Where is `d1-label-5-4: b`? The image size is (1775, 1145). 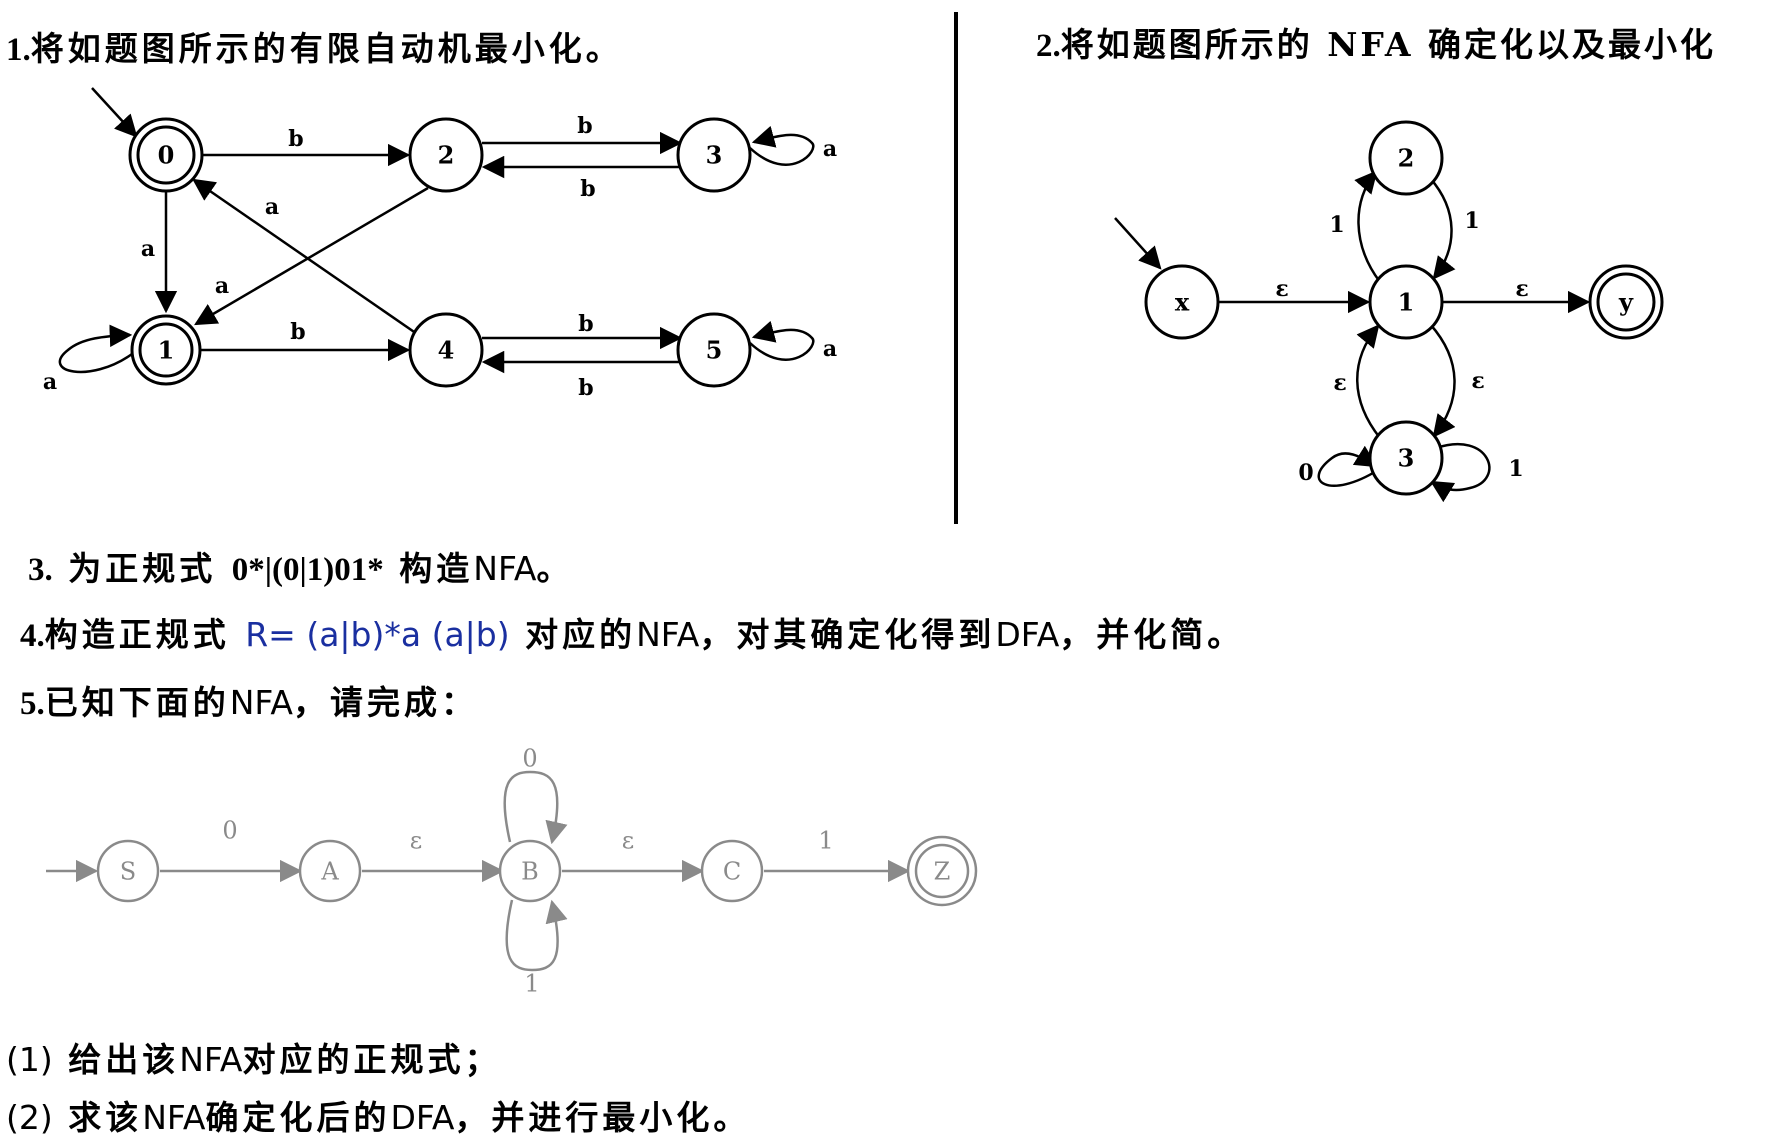 d1-label-5-4: b is located at coordinates (585, 388).